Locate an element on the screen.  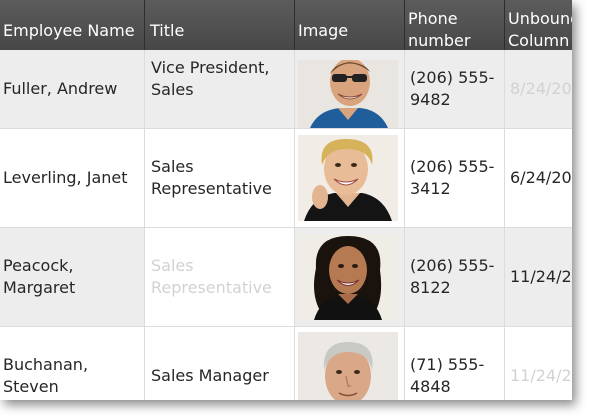
phone-cell: (206) 555-9482 is located at coordinates (455, 89).